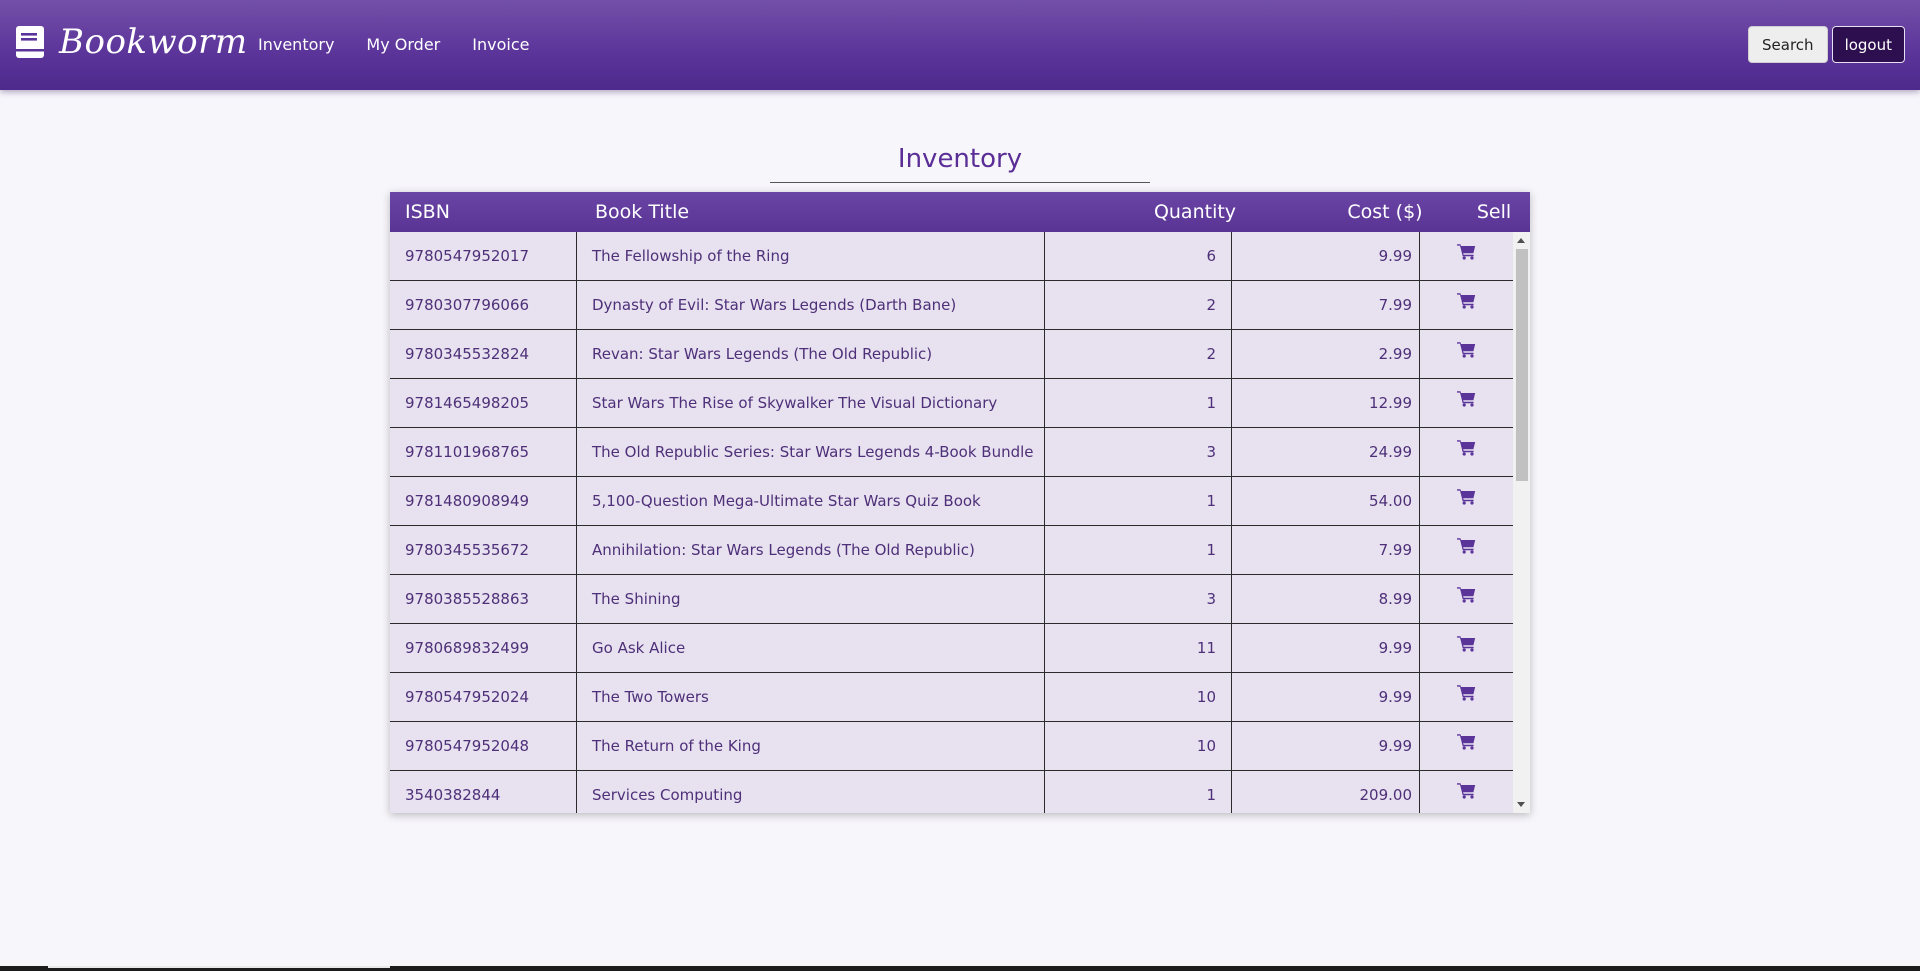  What do you see at coordinates (1390, 403) in the screenshot?
I see `cell-cost: 12.99` at bounding box center [1390, 403].